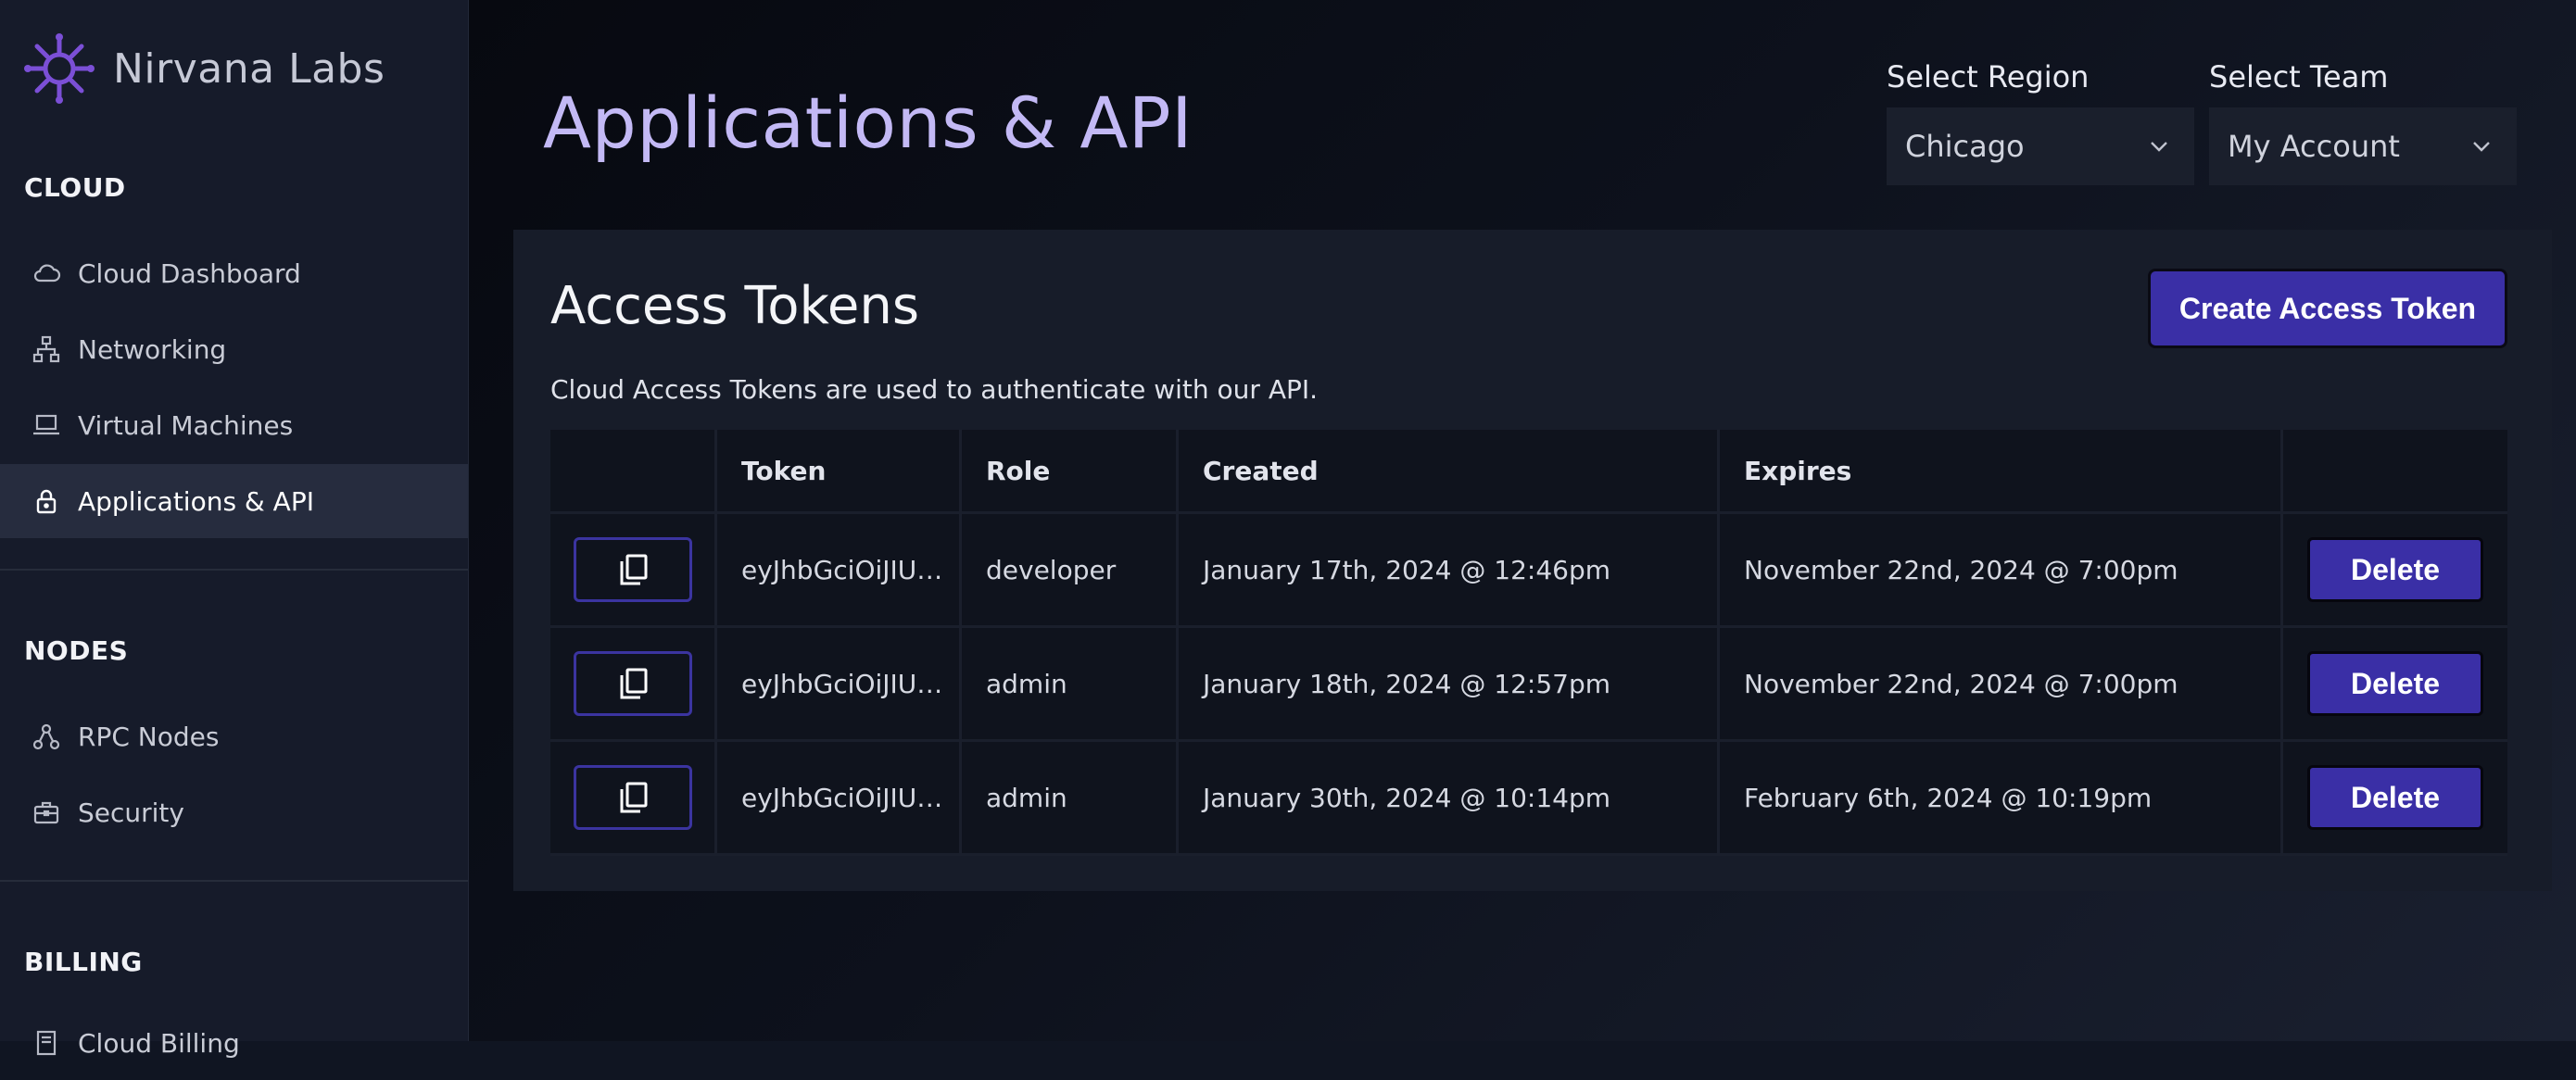 This screenshot has width=2576, height=1080. I want to click on receipt-icon, so click(47, 1043).